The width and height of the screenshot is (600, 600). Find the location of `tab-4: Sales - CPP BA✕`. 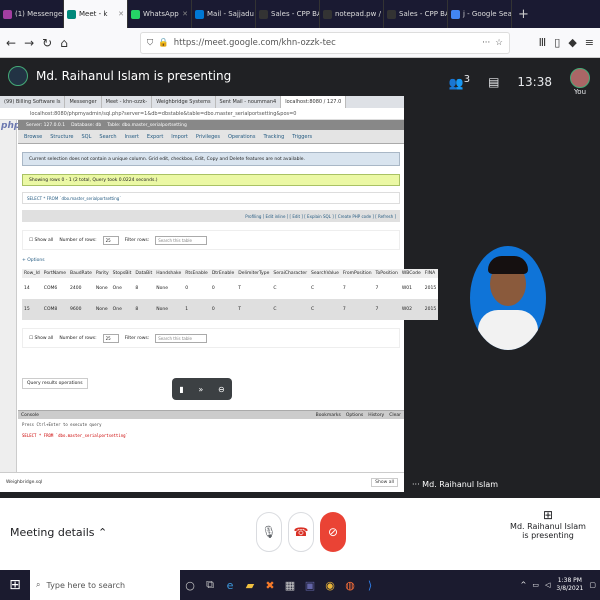

tab-4: Sales - CPP BA✕ is located at coordinates (288, 14).